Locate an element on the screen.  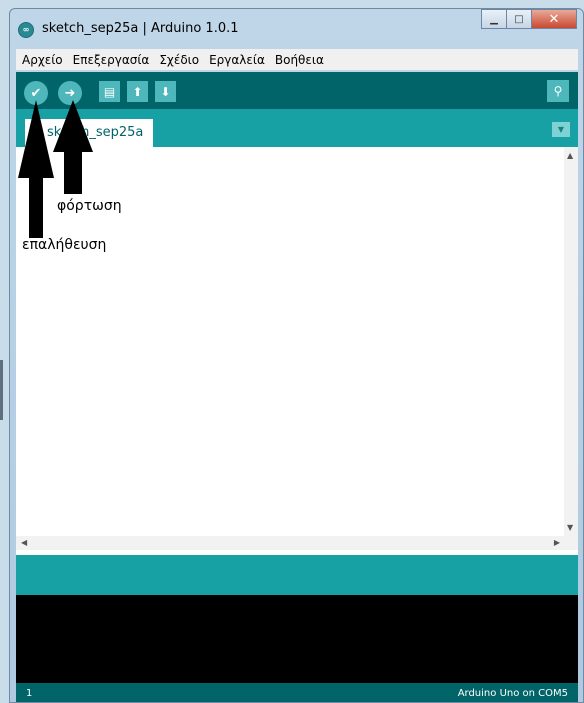
upload-annotation: φόρτωση is located at coordinates (89, 206).